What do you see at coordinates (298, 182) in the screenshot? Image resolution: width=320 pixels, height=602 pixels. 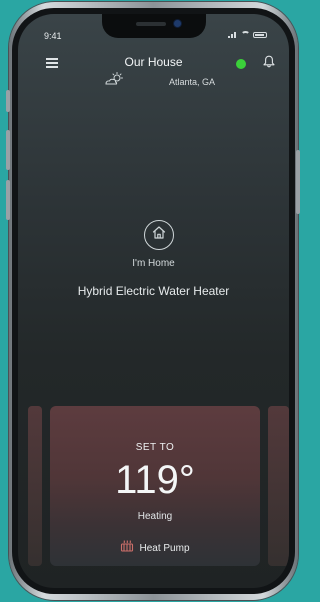 I see `power-button` at bounding box center [298, 182].